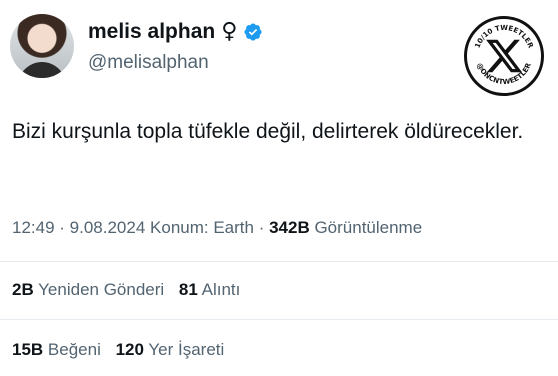  I want to click on tweet-time: 12:49, so click(33, 227).